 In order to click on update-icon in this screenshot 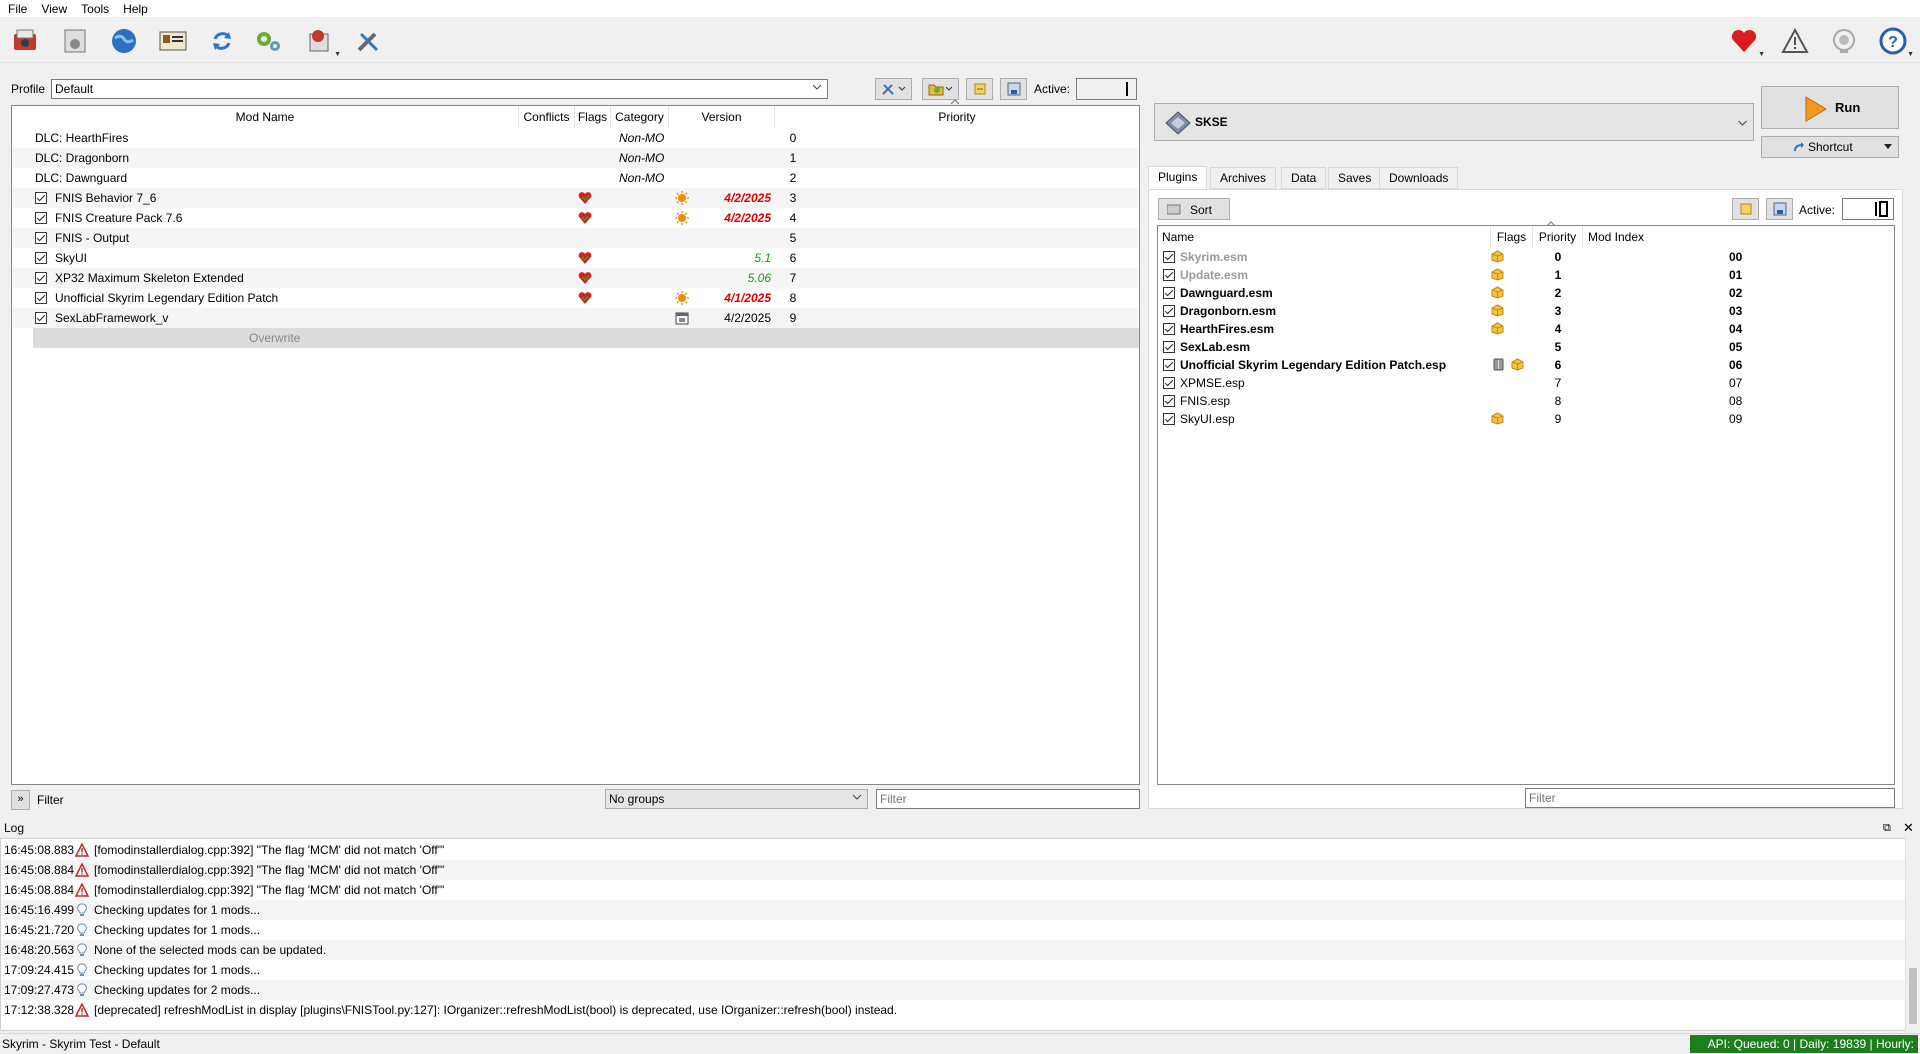, I will do `click(1844, 41)`.